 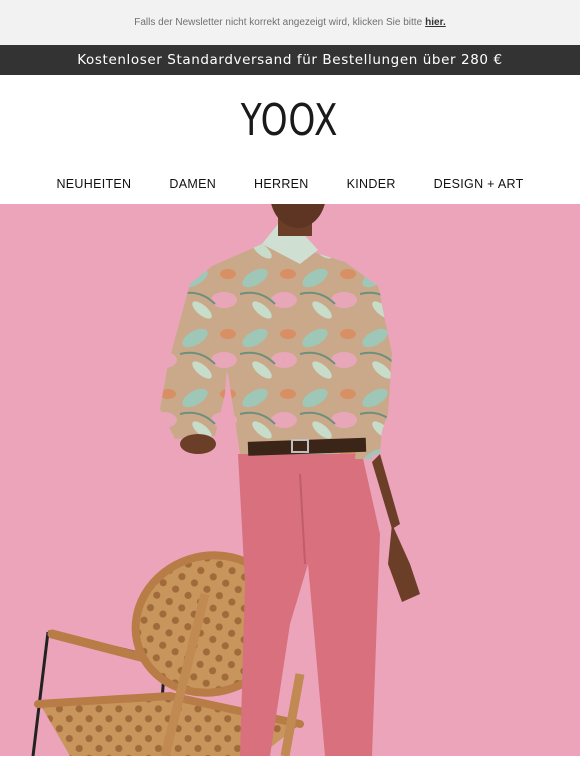 I want to click on nav-item-design-art: DESIGN + ART, so click(x=479, y=178).